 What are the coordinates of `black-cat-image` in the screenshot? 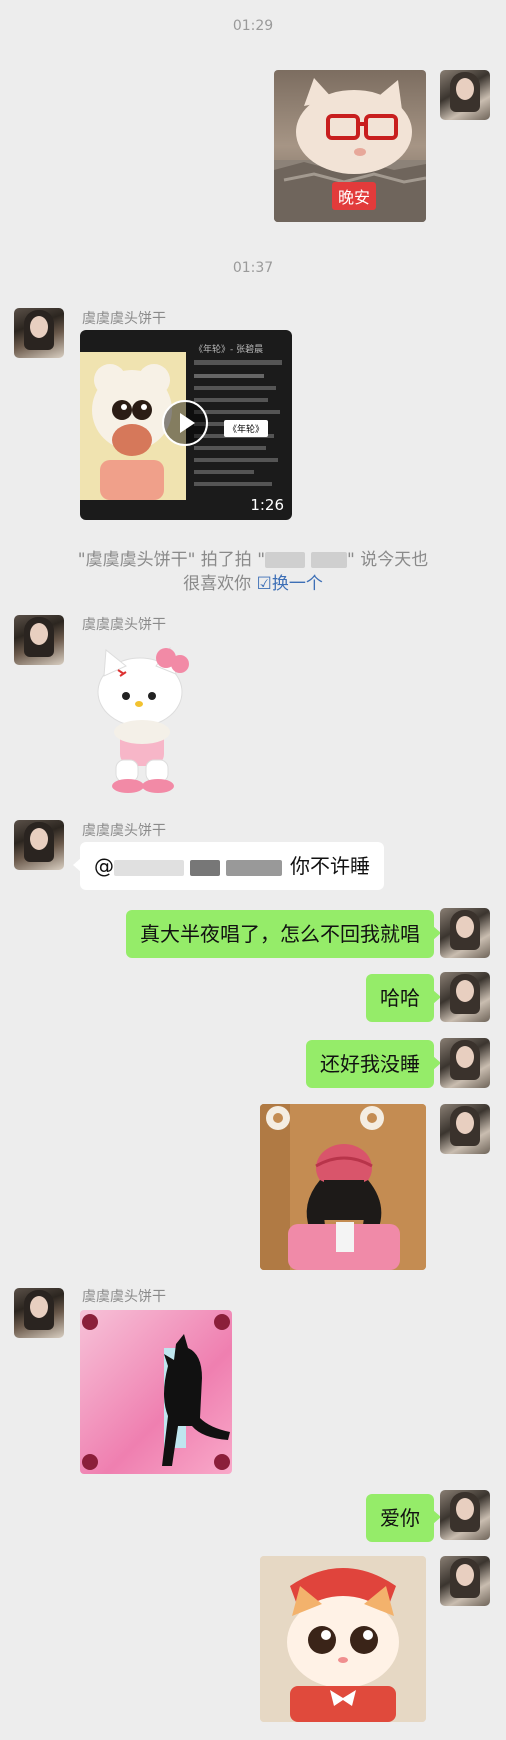 It's located at (156, 1392).